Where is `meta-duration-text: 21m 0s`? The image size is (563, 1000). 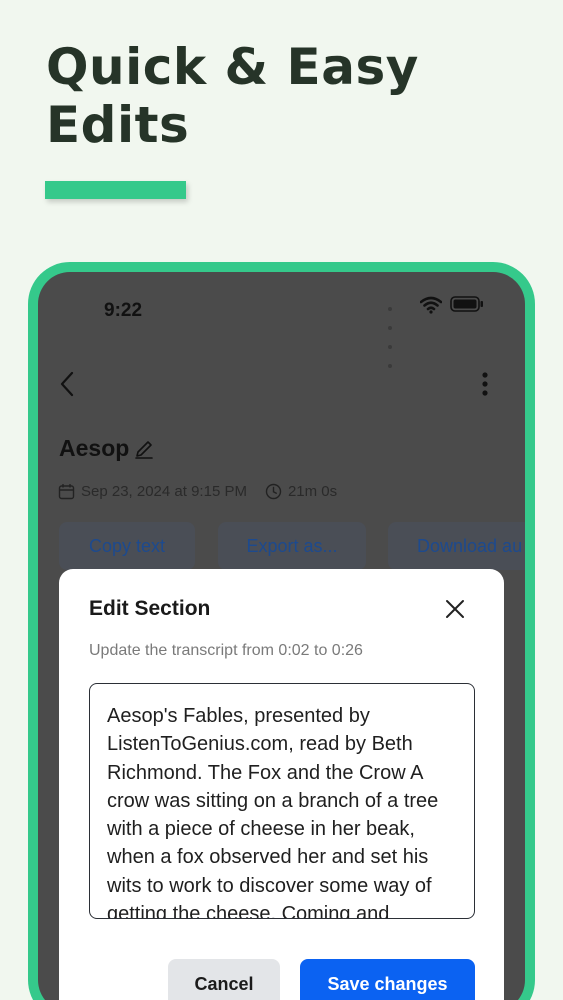
meta-duration-text: 21m 0s is located at coordinates (312, 491).